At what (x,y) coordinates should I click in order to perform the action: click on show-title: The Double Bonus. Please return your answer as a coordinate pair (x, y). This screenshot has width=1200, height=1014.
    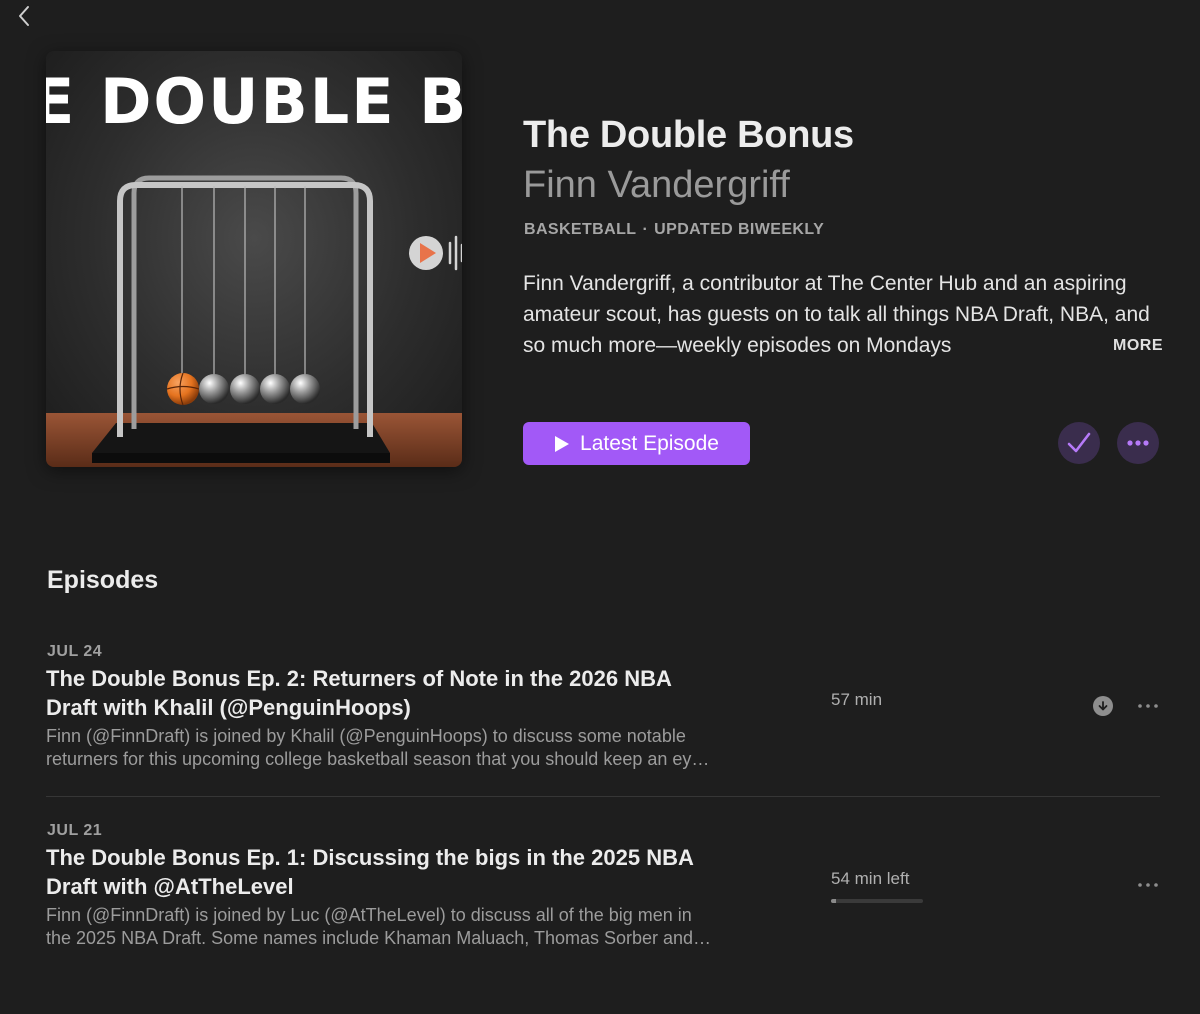
    Looking at the image, I should click on (688, 135).